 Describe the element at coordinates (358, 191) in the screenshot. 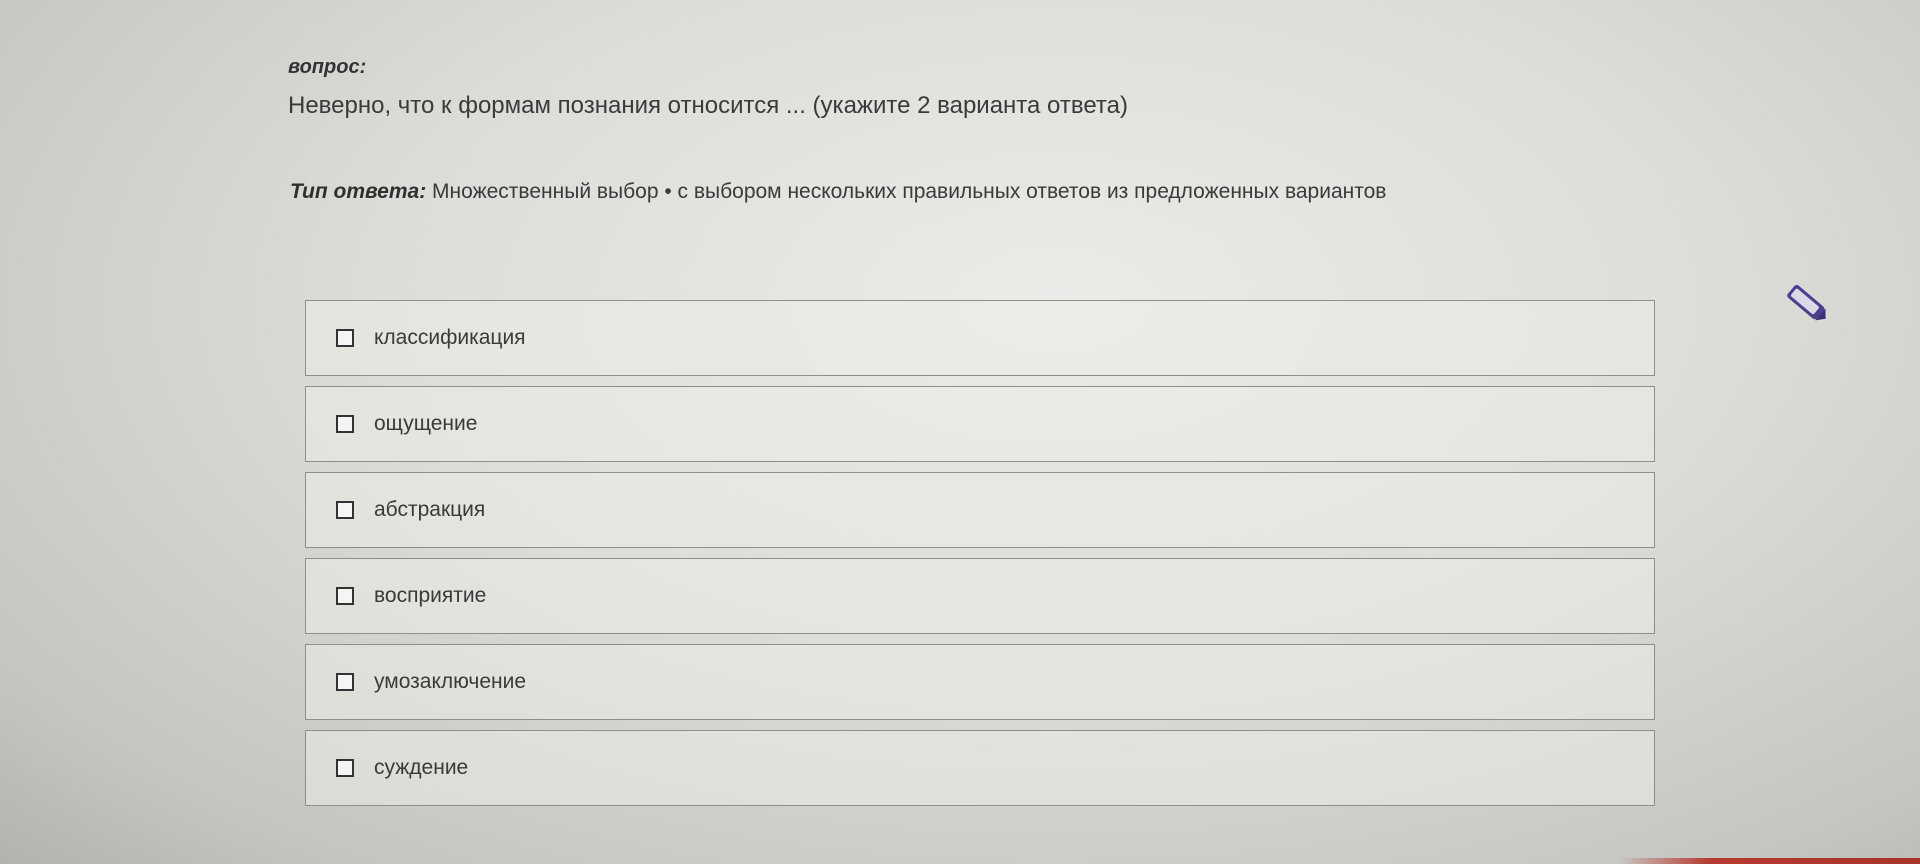

I see `answer-type-label: Тип ответа:` at that location.